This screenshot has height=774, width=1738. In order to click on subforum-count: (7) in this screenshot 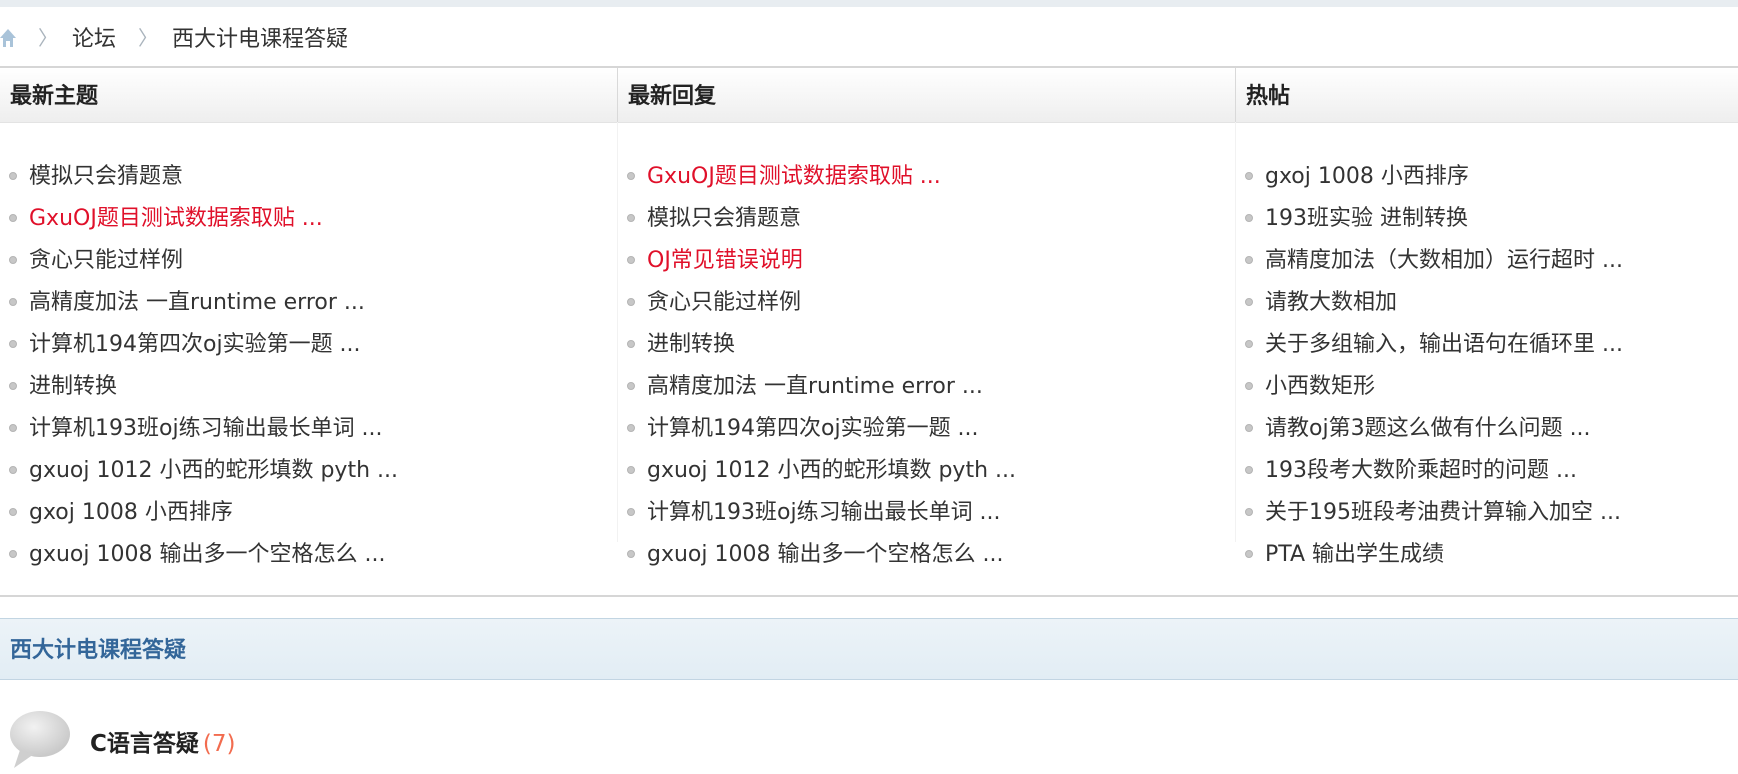, I will do `click(219, 744)`.